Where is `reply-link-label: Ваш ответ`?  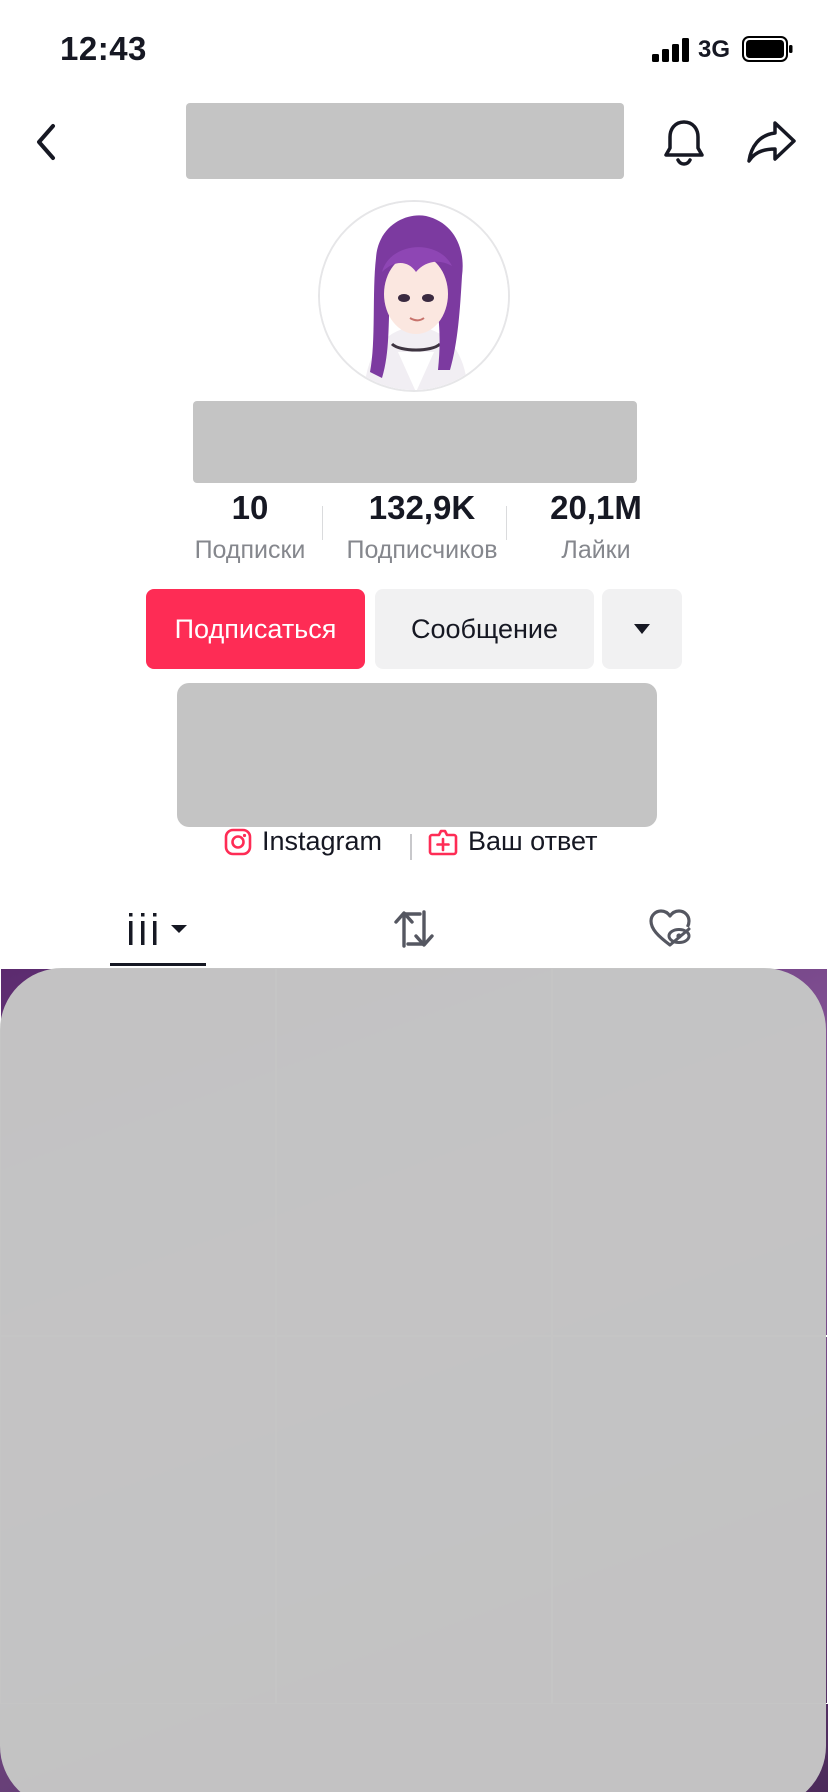 reply-link-label: Ваш ответ is located at coordinates (533, 841).